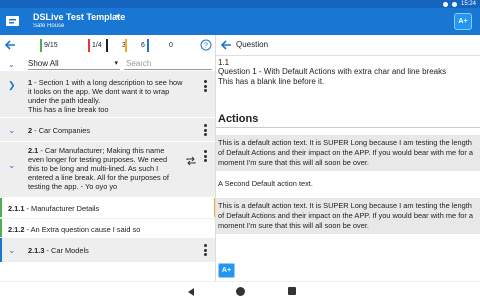 The width and height of the screenshot is (480, 300). I want to click on nav-home-icon, so click(240, 291).